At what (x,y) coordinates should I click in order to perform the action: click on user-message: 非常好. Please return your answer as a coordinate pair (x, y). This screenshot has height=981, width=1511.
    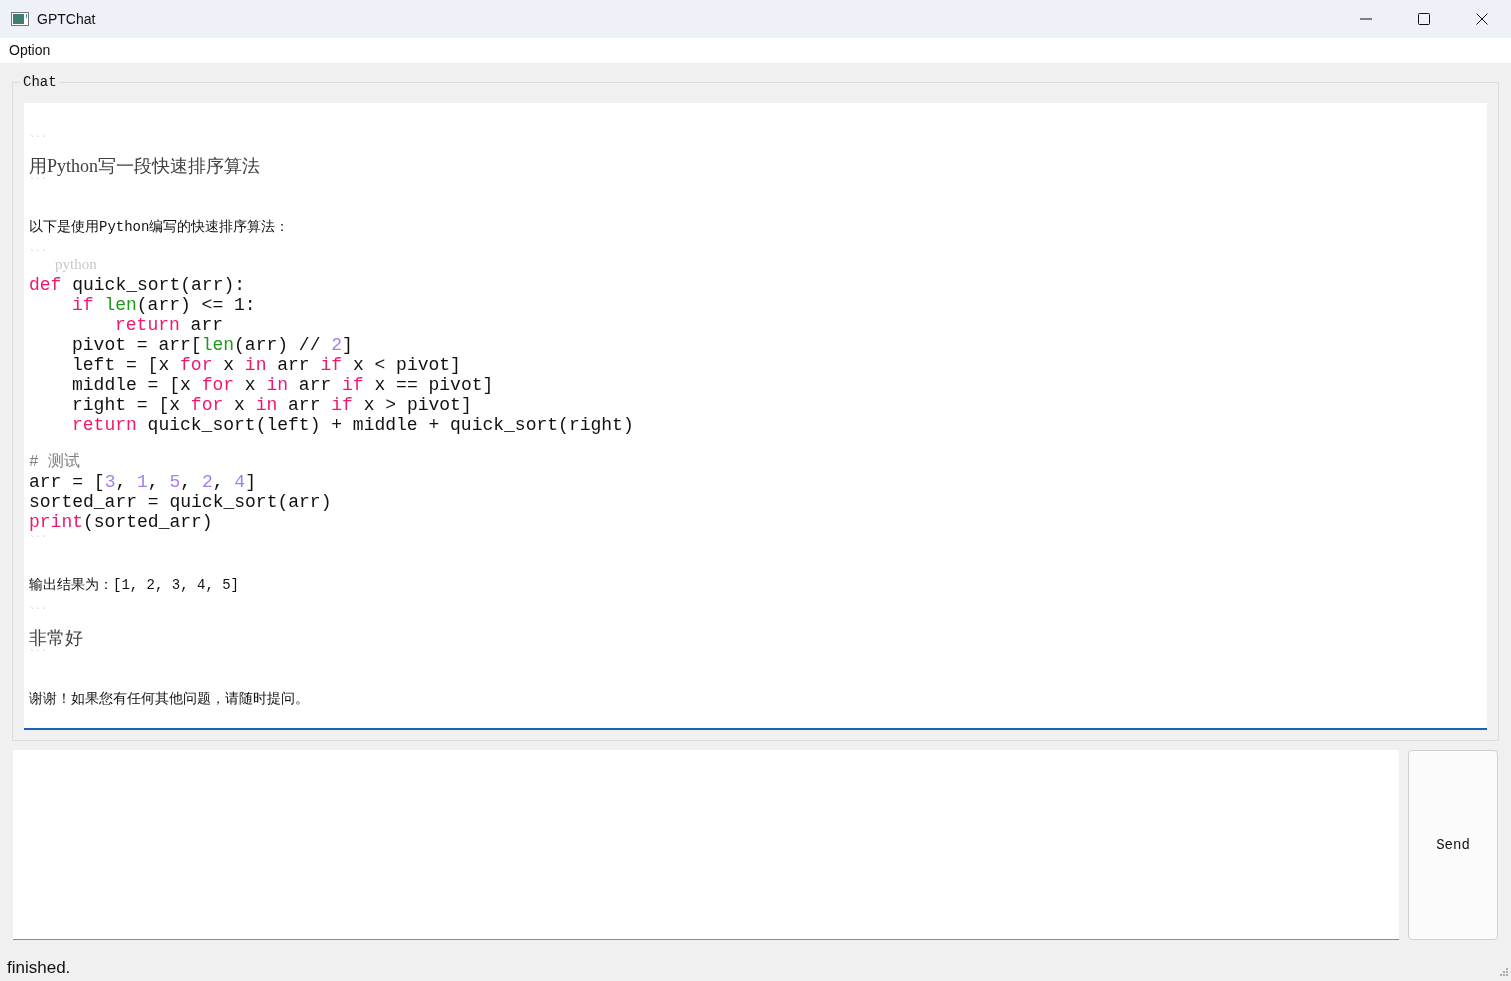
    Looking at the image, I should click on (56, 638).